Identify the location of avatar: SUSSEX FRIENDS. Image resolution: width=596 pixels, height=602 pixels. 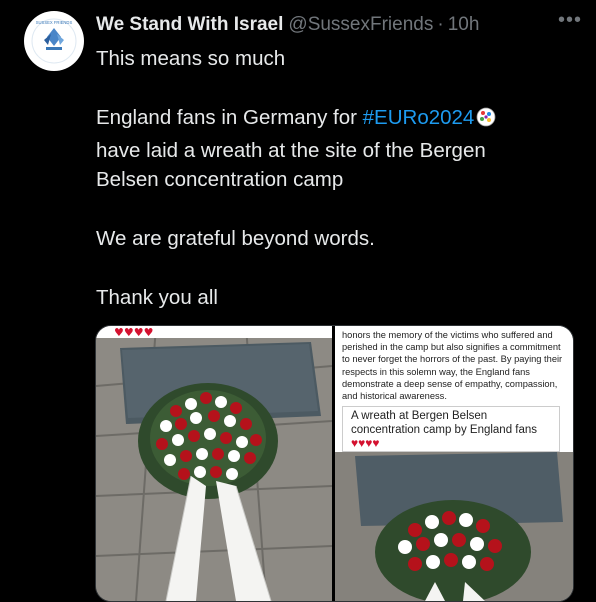
(54, 41).